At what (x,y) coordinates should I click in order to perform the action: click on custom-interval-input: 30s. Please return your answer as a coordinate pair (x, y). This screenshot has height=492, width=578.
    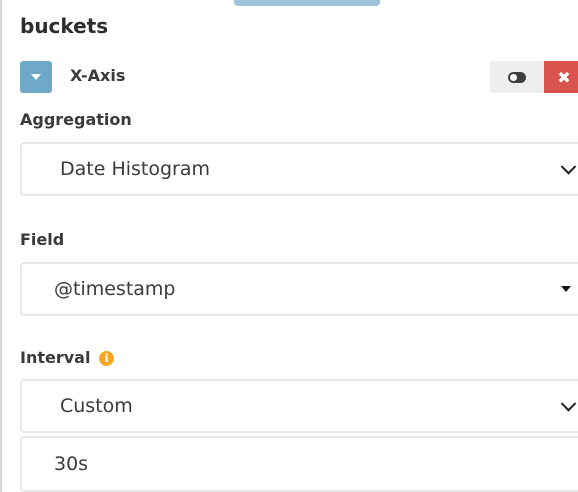
    Looking at the image, I should click on (299, 464).